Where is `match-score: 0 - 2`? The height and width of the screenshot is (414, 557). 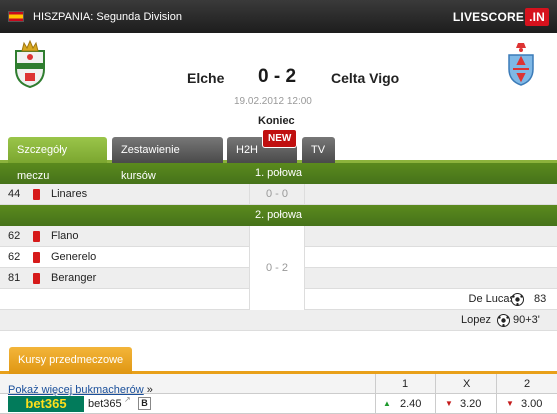 match-score: 0 - 2 is located at coordinates (277, 76).